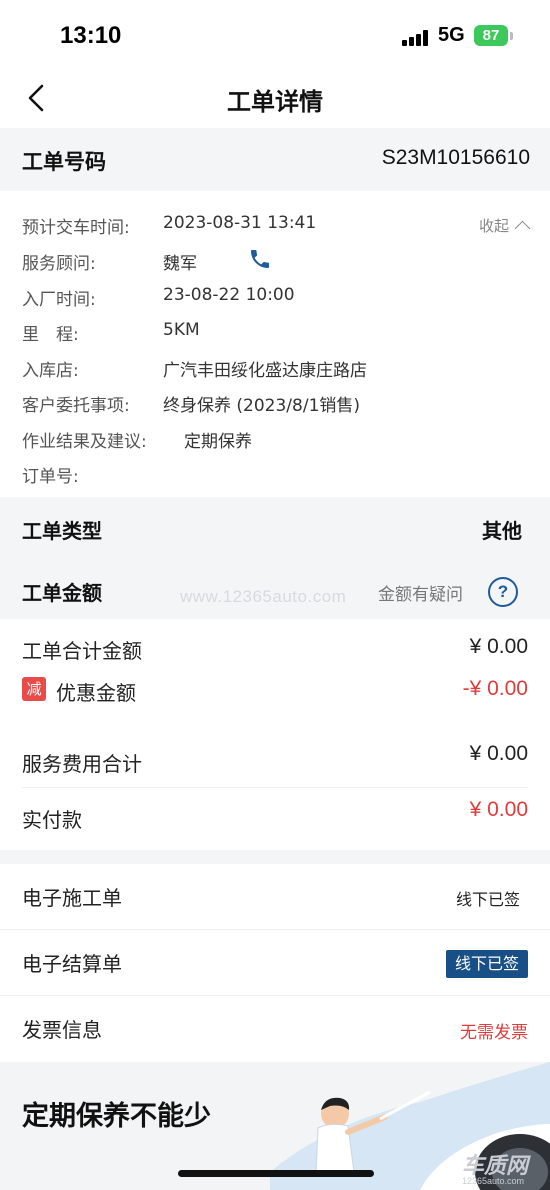  I want to click on store-value: 广汽丰田绥化盛达康庄路店, so click(265, 371).